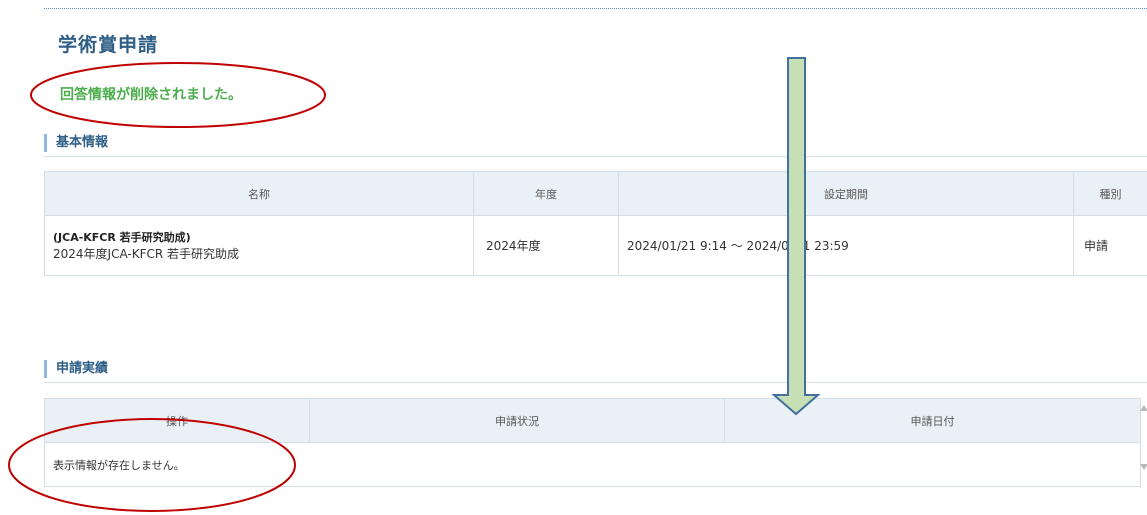 The image size is (1147, 515). I want to click on table-header-row: 操作 申請状況 申請日付, so click(592, 420).